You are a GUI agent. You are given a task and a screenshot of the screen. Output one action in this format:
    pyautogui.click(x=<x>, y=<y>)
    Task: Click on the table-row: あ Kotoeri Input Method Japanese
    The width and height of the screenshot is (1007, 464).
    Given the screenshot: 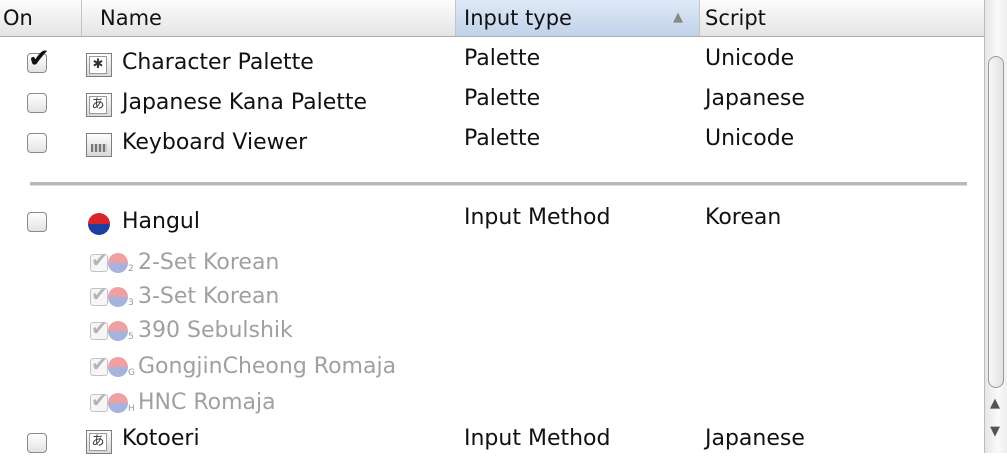 What is the action you would take?
    pyautogui.click(x=492, y=444)
    